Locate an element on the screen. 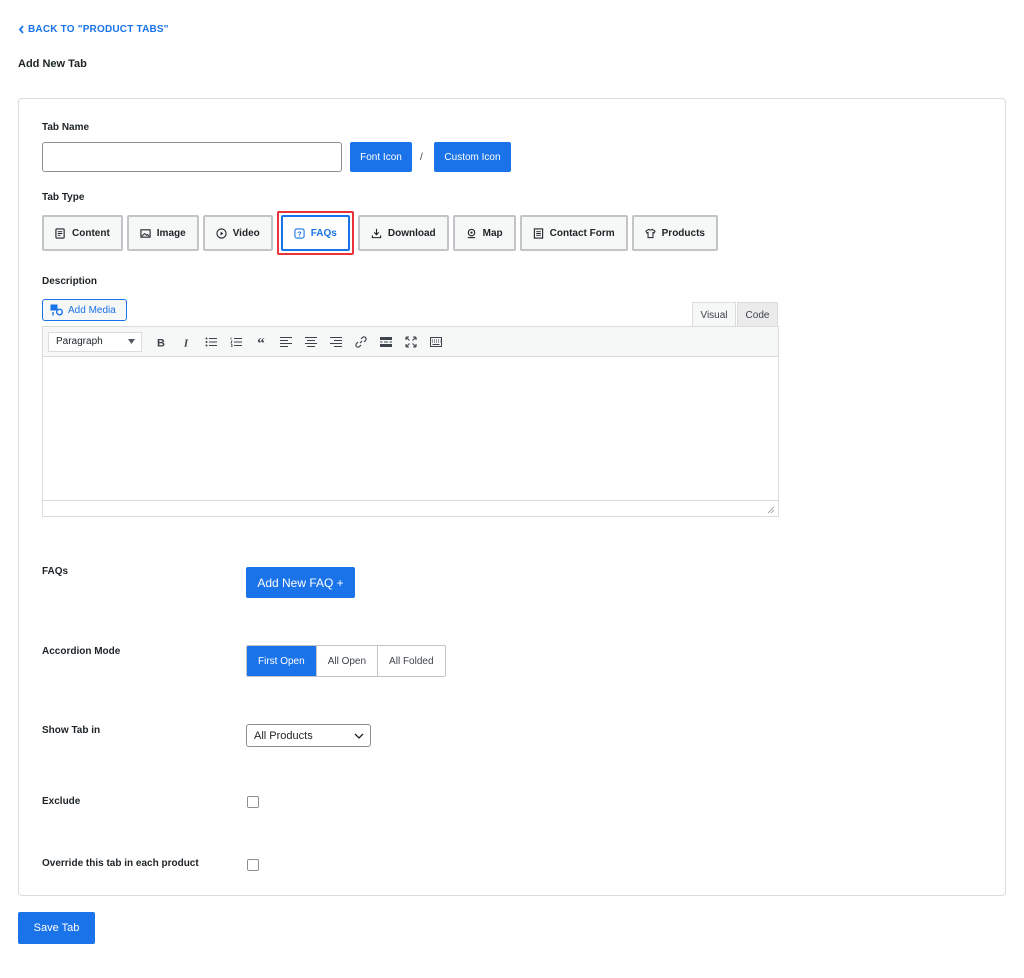  read-more-button is located at coordinates (385, 342).